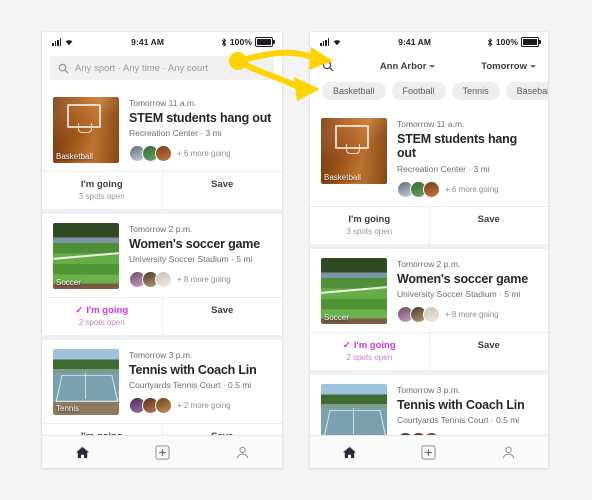 This screenshot has width=592, height=500. Describe the element at coordinates (190, 385) in the screenshot. I see `event-location: Courtyards Tennis Court · 0.5 mi` at that location.